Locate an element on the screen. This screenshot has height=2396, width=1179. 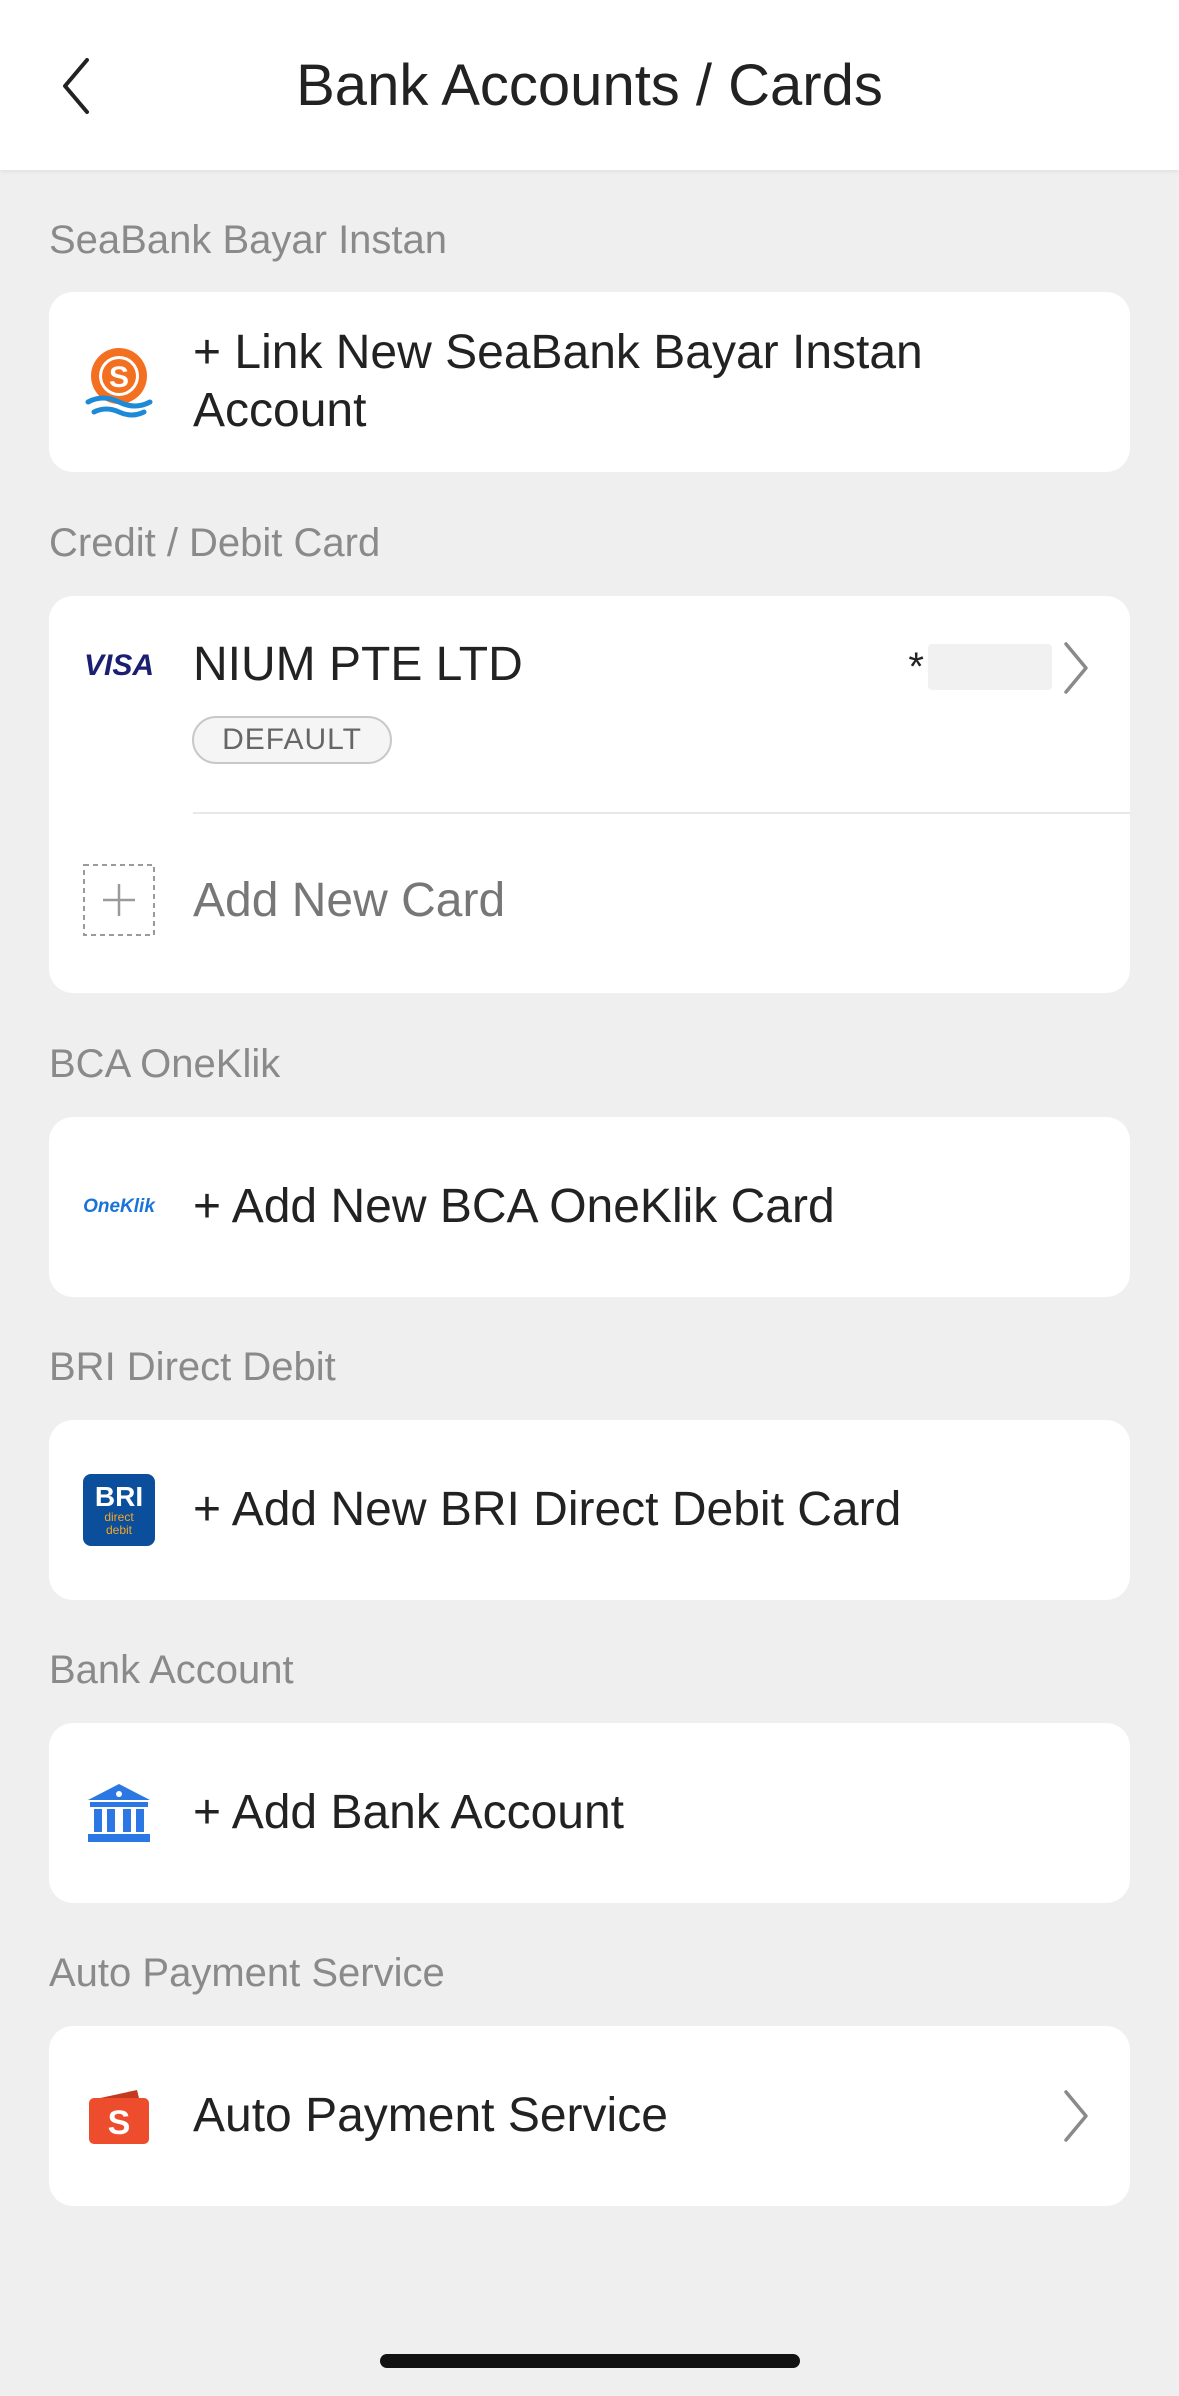
section-label-auto-payment: Auto Payment Service is located at coordinates (247, 1973).